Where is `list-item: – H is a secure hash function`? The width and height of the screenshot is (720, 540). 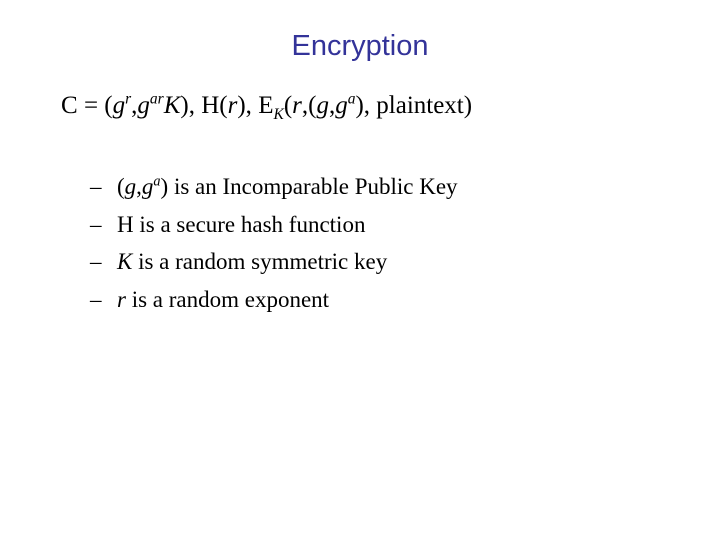 list-item: – H is a secure hash function is located at coordinates (370, 225).